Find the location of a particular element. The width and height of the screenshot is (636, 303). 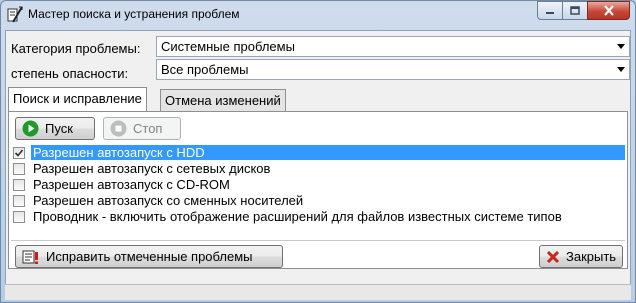

close-button: Закрыть is located at coordinates (581, 256).